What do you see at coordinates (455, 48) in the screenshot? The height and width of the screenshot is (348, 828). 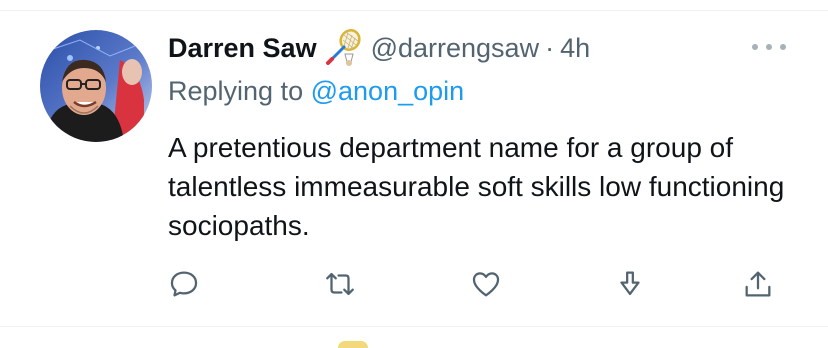 I see `author-handle: @darrengsaw` at bounding box center [455, 48].